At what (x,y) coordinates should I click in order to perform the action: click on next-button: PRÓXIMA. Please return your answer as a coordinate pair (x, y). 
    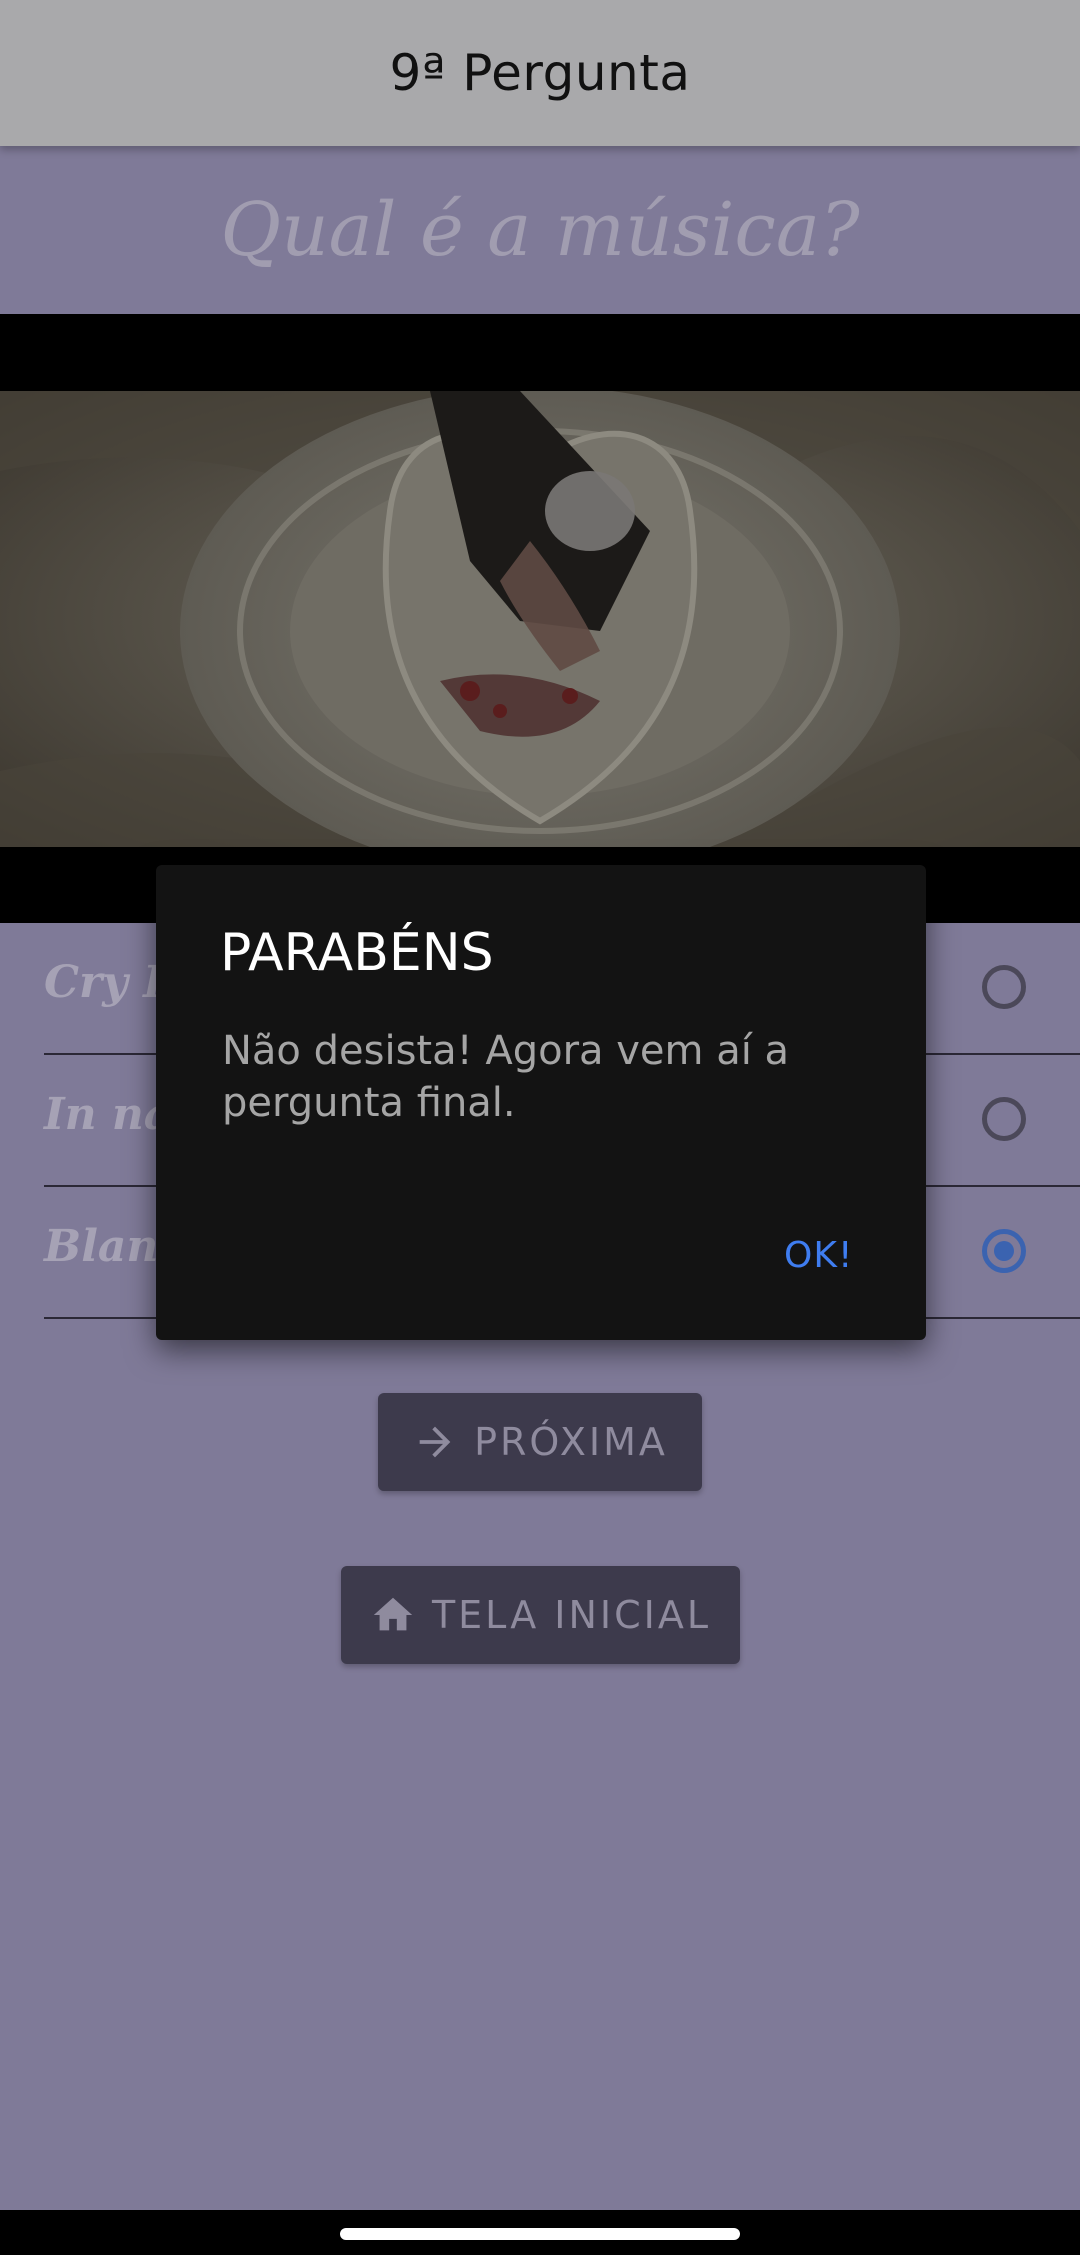
    Looking at the image, I should click on (540, 1442).